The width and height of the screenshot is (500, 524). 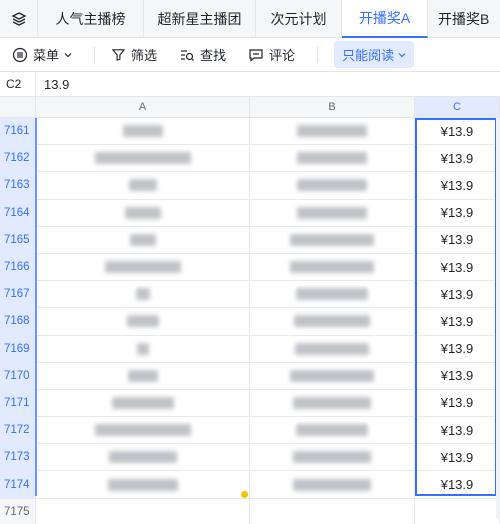 What do you see at coordinates (402, 54) in the screenshot?
I see `chevron-down-icon` at bounding box center [402, 54].